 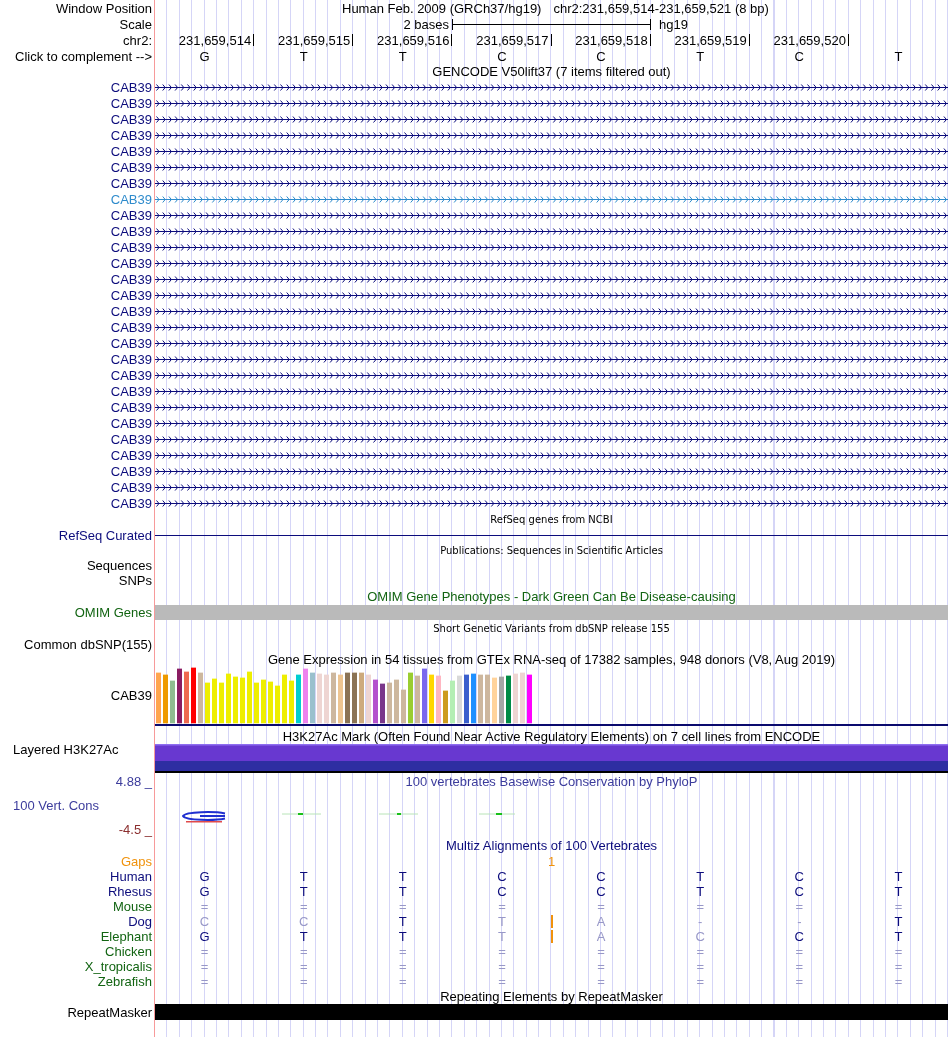 I want to click on track-label: 100 Vert. Cons, so click(x=56, y=805).